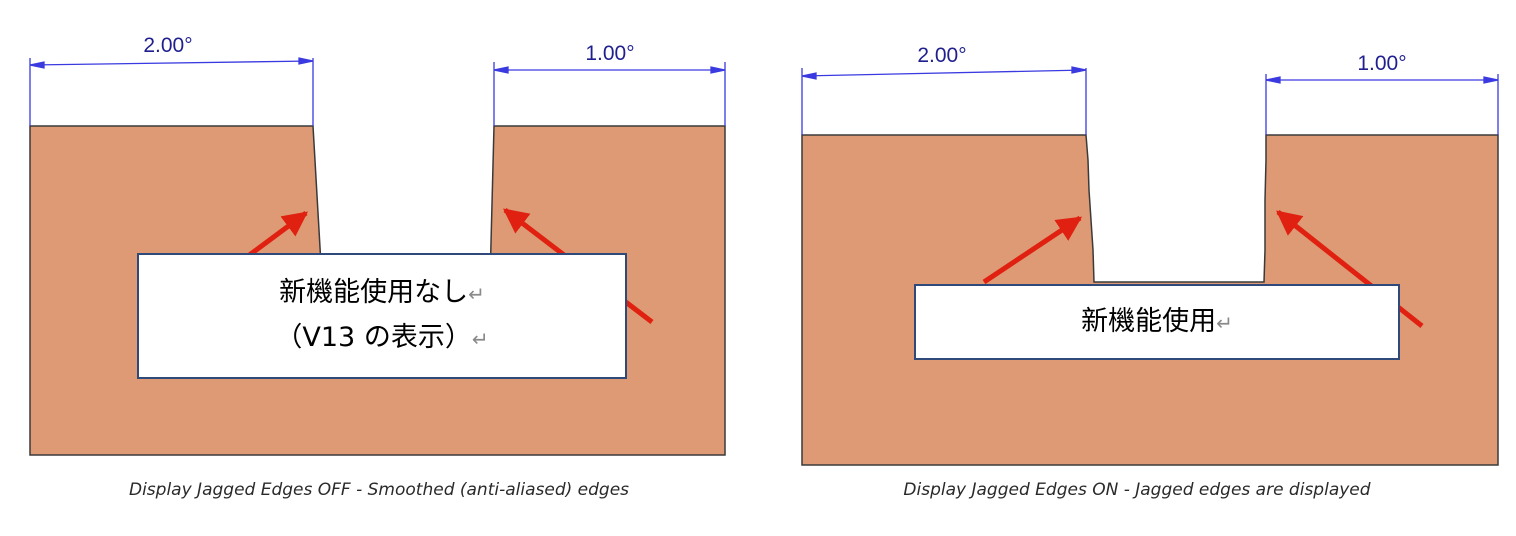 The width and height of the screenshot is (1516, 536). I want to click on callout-box: 新機能使用なし↵ （V13 の表示）↵, so click(382, 316).